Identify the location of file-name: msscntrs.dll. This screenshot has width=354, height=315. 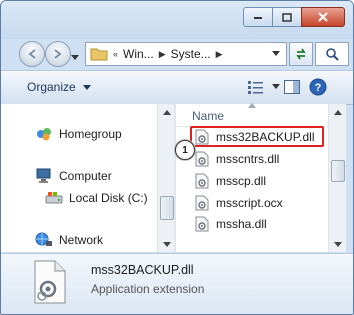
(248, 159).